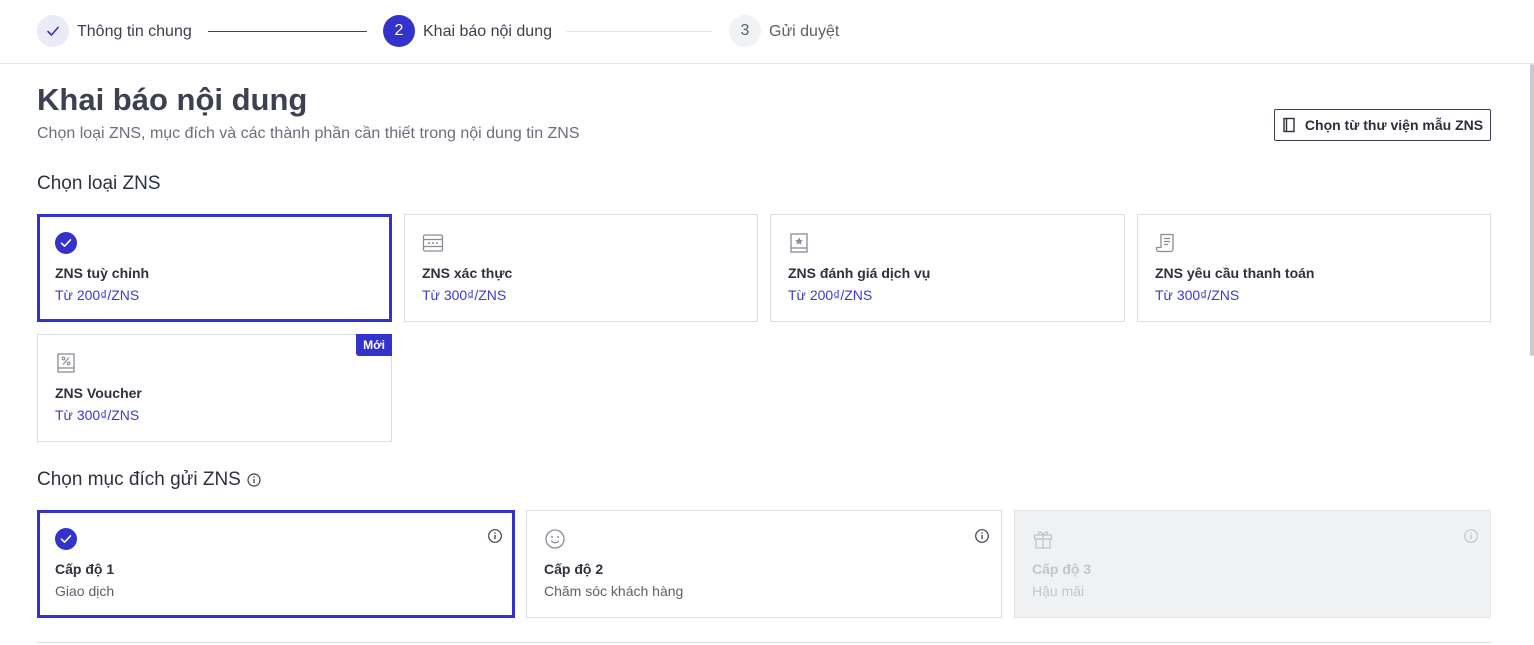 The height and width of the screenshot is (645, 1534). Describe the element at coordinates (1043, 540) in the screenshot. I see `gift-icon` at that location.